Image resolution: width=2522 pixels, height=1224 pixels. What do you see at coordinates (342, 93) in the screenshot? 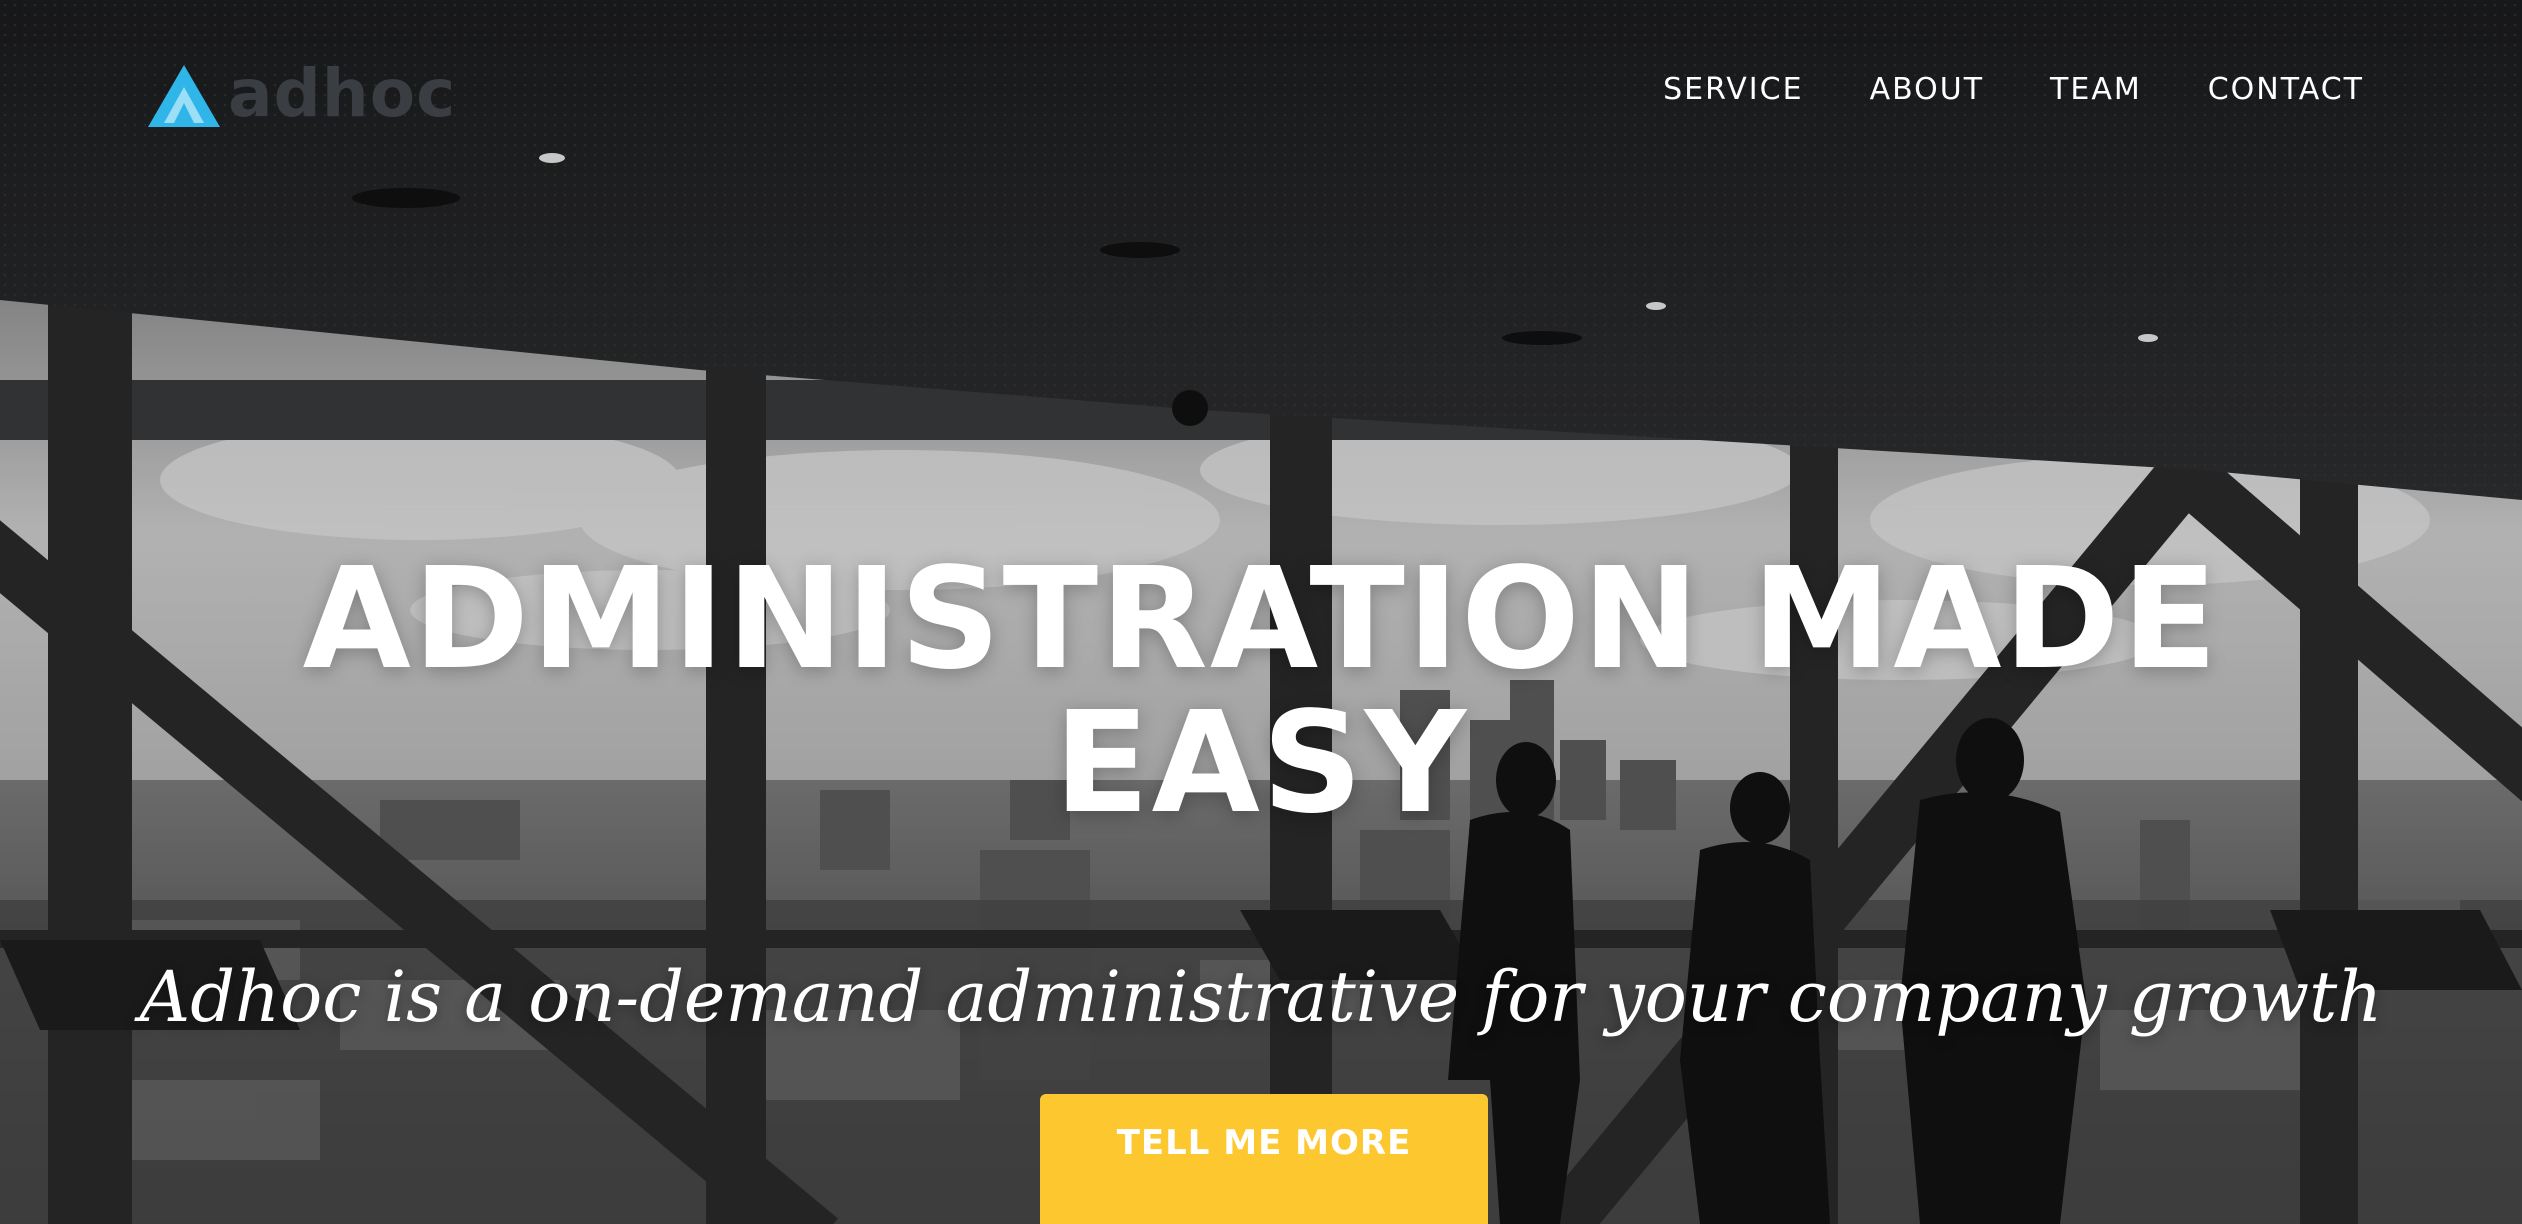
I see `brand-name: adhoc` at bounding box center [342, 93].